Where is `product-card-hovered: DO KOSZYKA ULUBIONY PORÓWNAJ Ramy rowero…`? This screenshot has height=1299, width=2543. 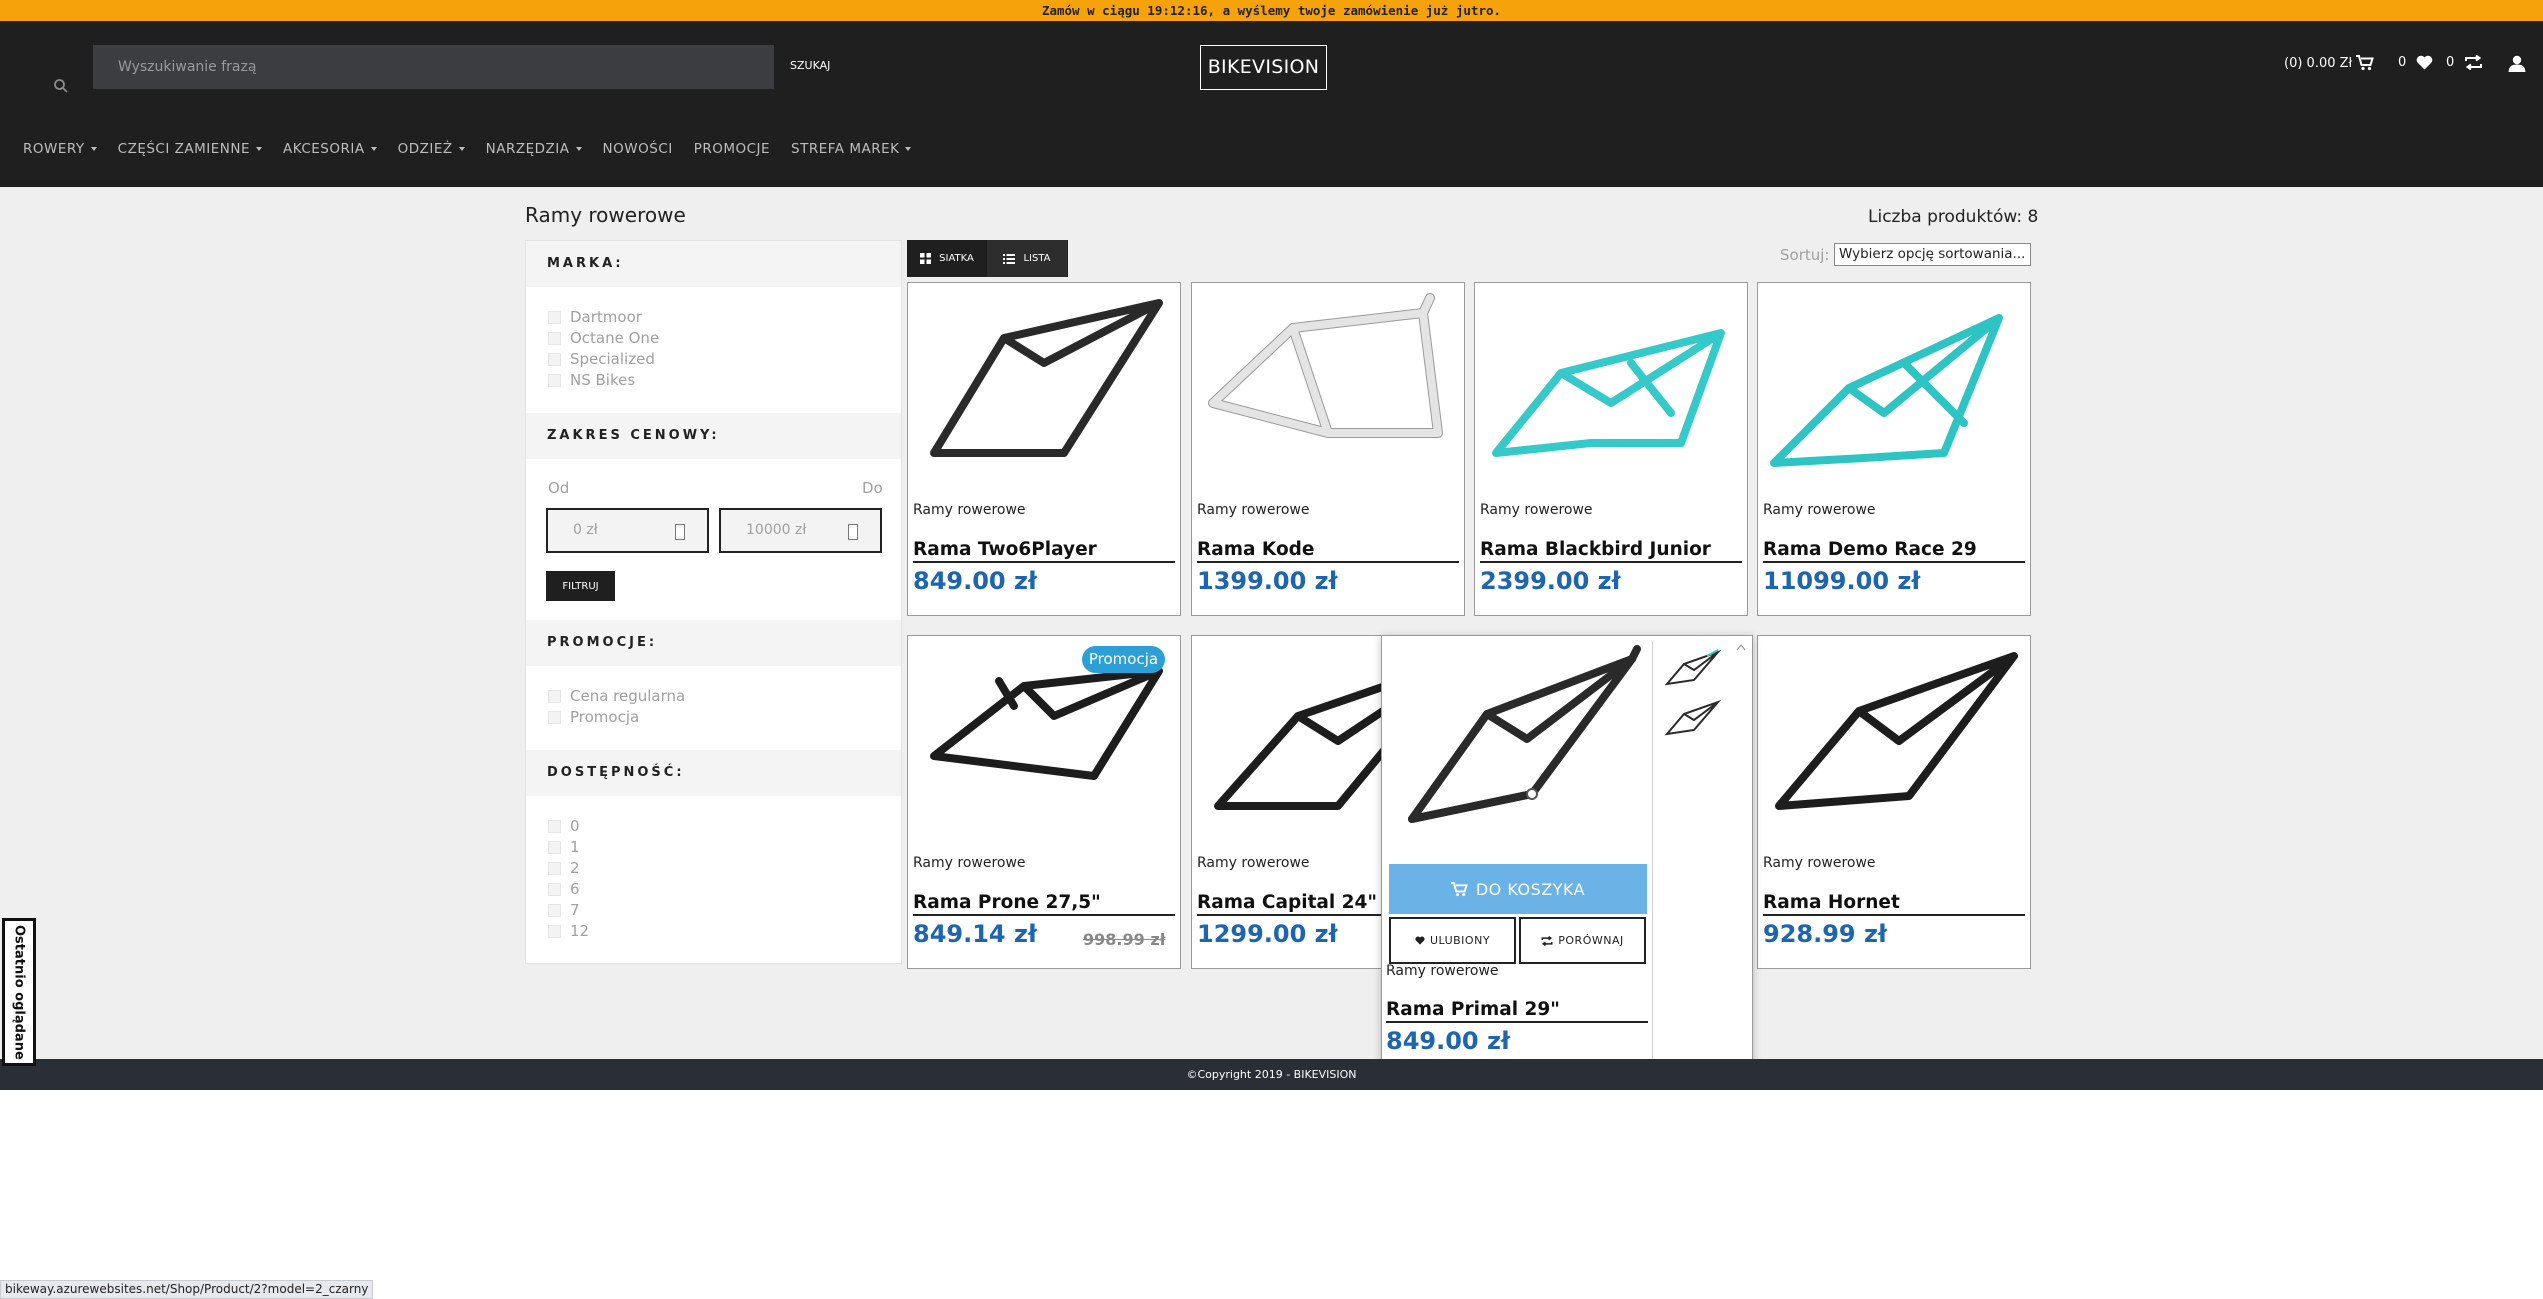
product-card-hovered: DO KOSZYKA ULUBIONY PORÓWNAJ Ramy rowero… is located at coordinates (1567, 856).